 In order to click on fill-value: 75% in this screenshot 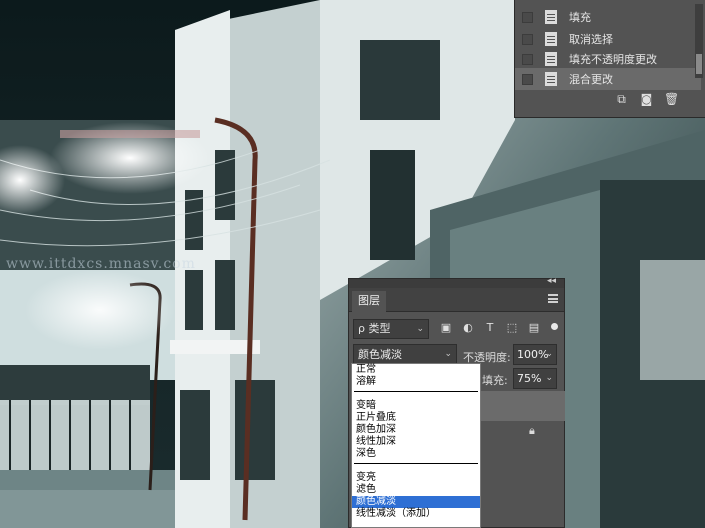, I will do `click(529, 378)`.